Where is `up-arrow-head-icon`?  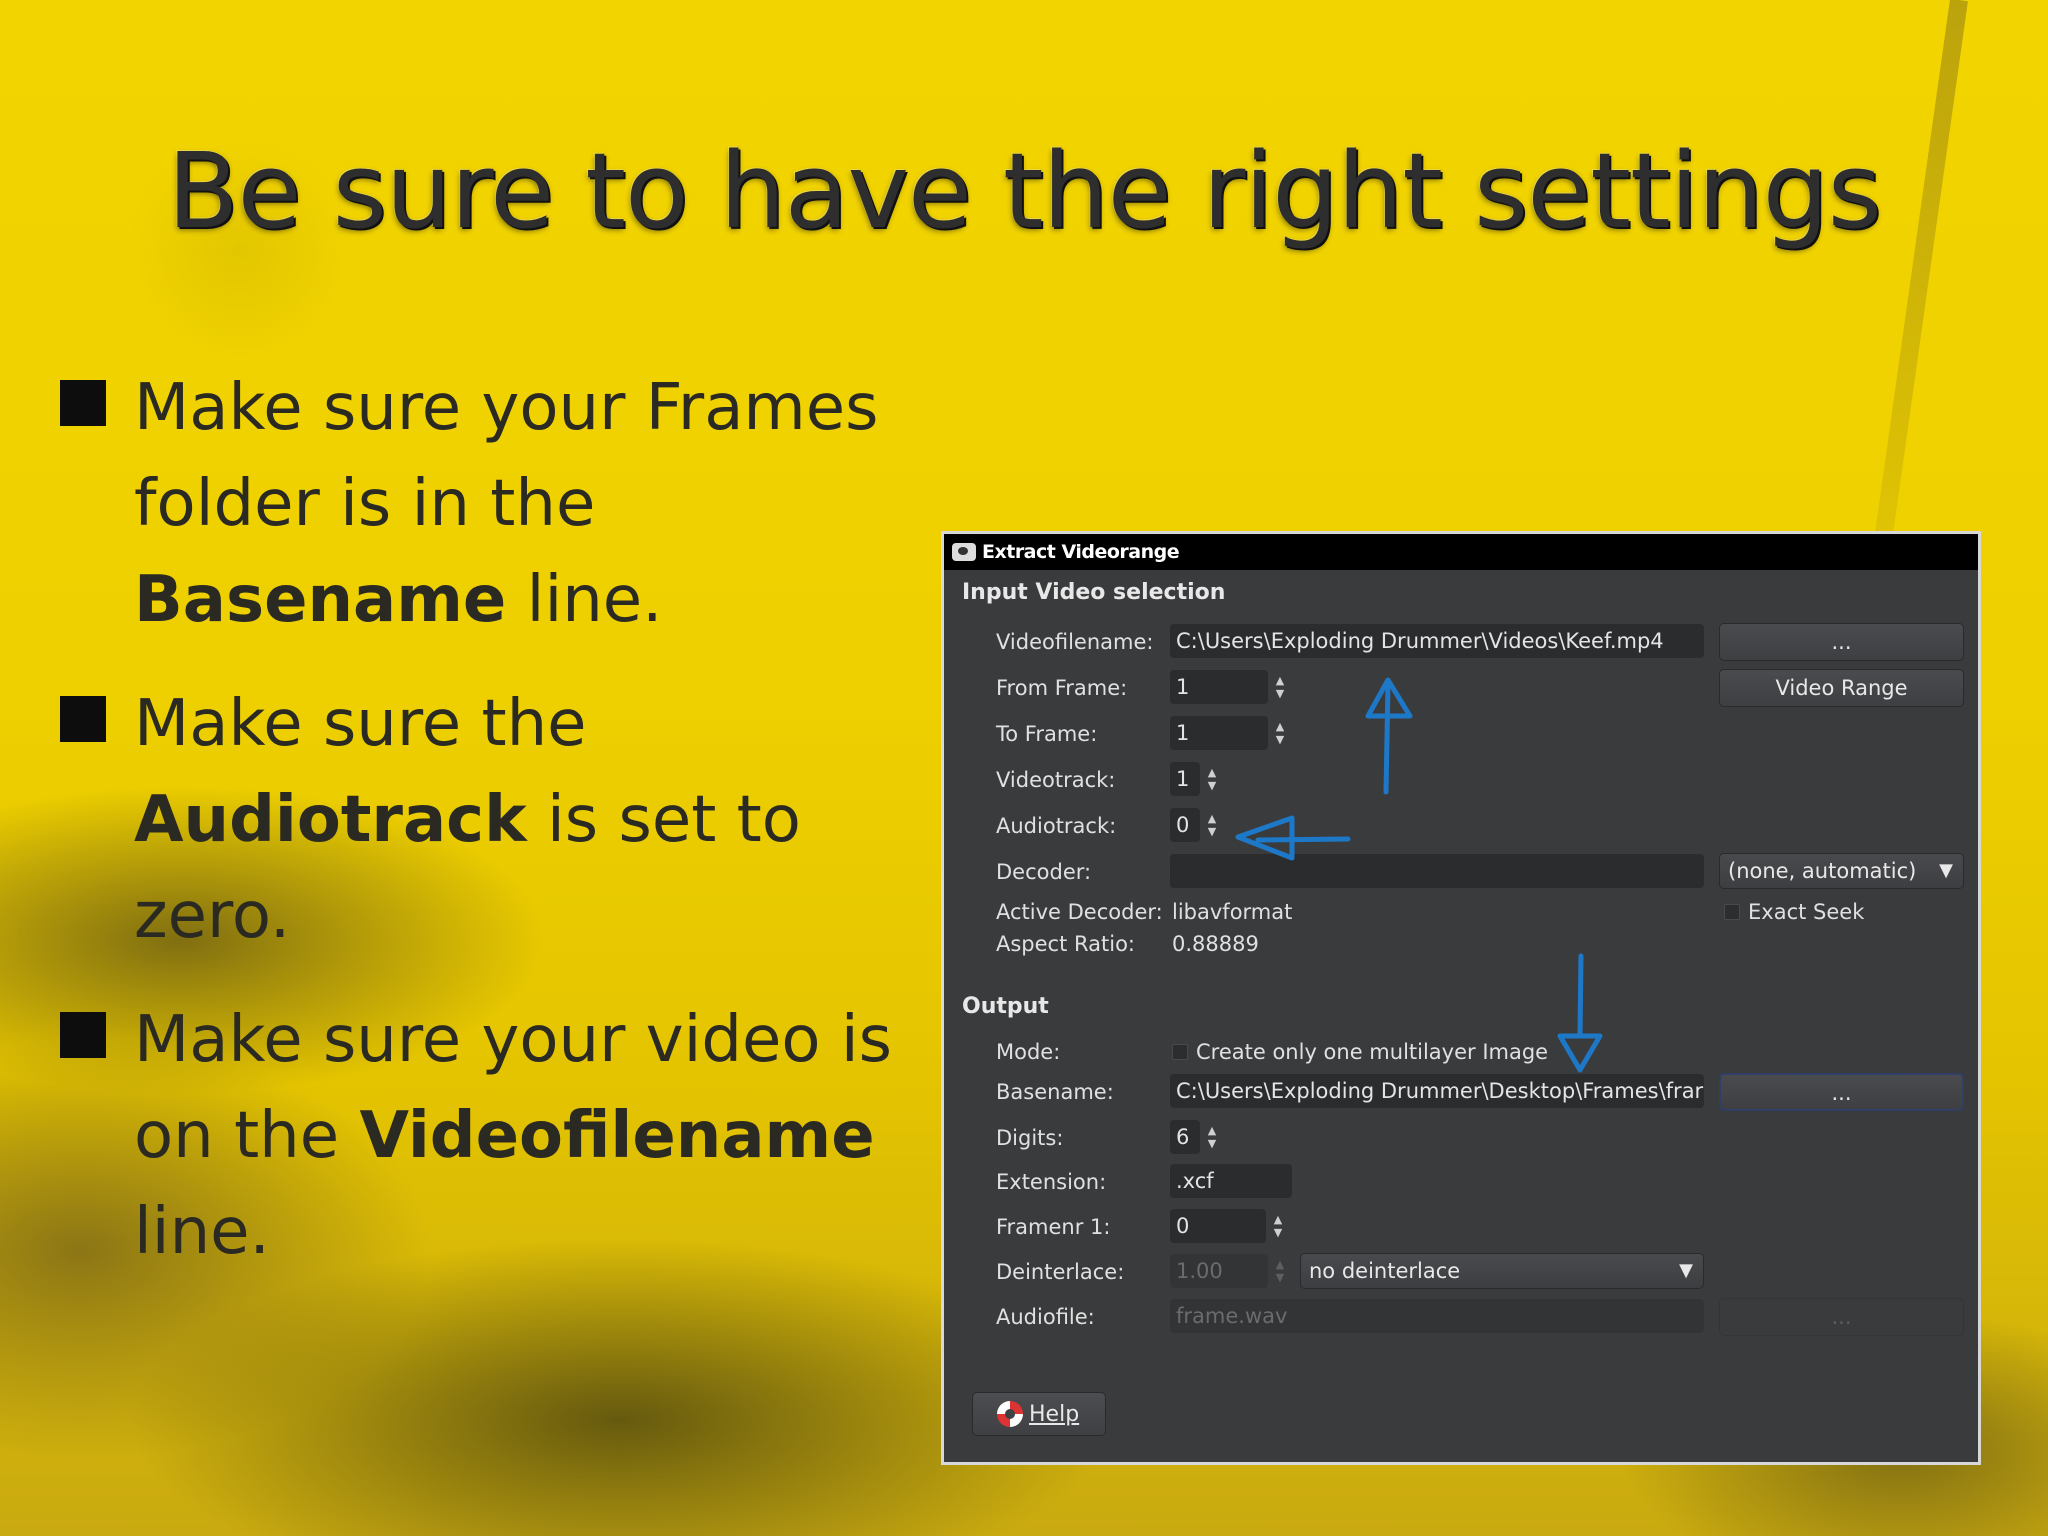
up-arrow-head-icon is located at coordinates (1389, 698).